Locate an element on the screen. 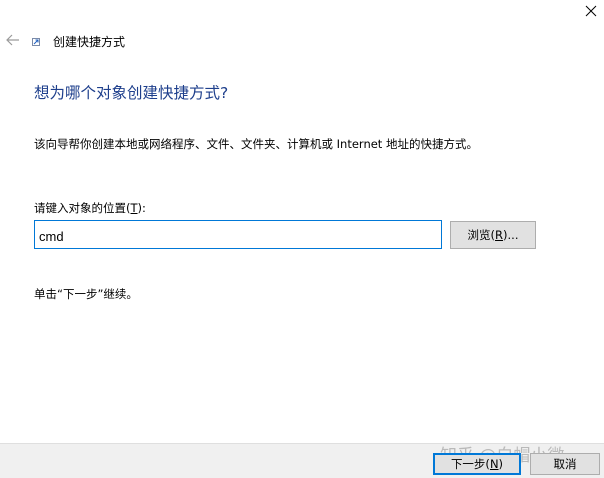 The height and width of the screenshot is (478, 604). browse-label: 浏览( is located at coordinates (481, 235).